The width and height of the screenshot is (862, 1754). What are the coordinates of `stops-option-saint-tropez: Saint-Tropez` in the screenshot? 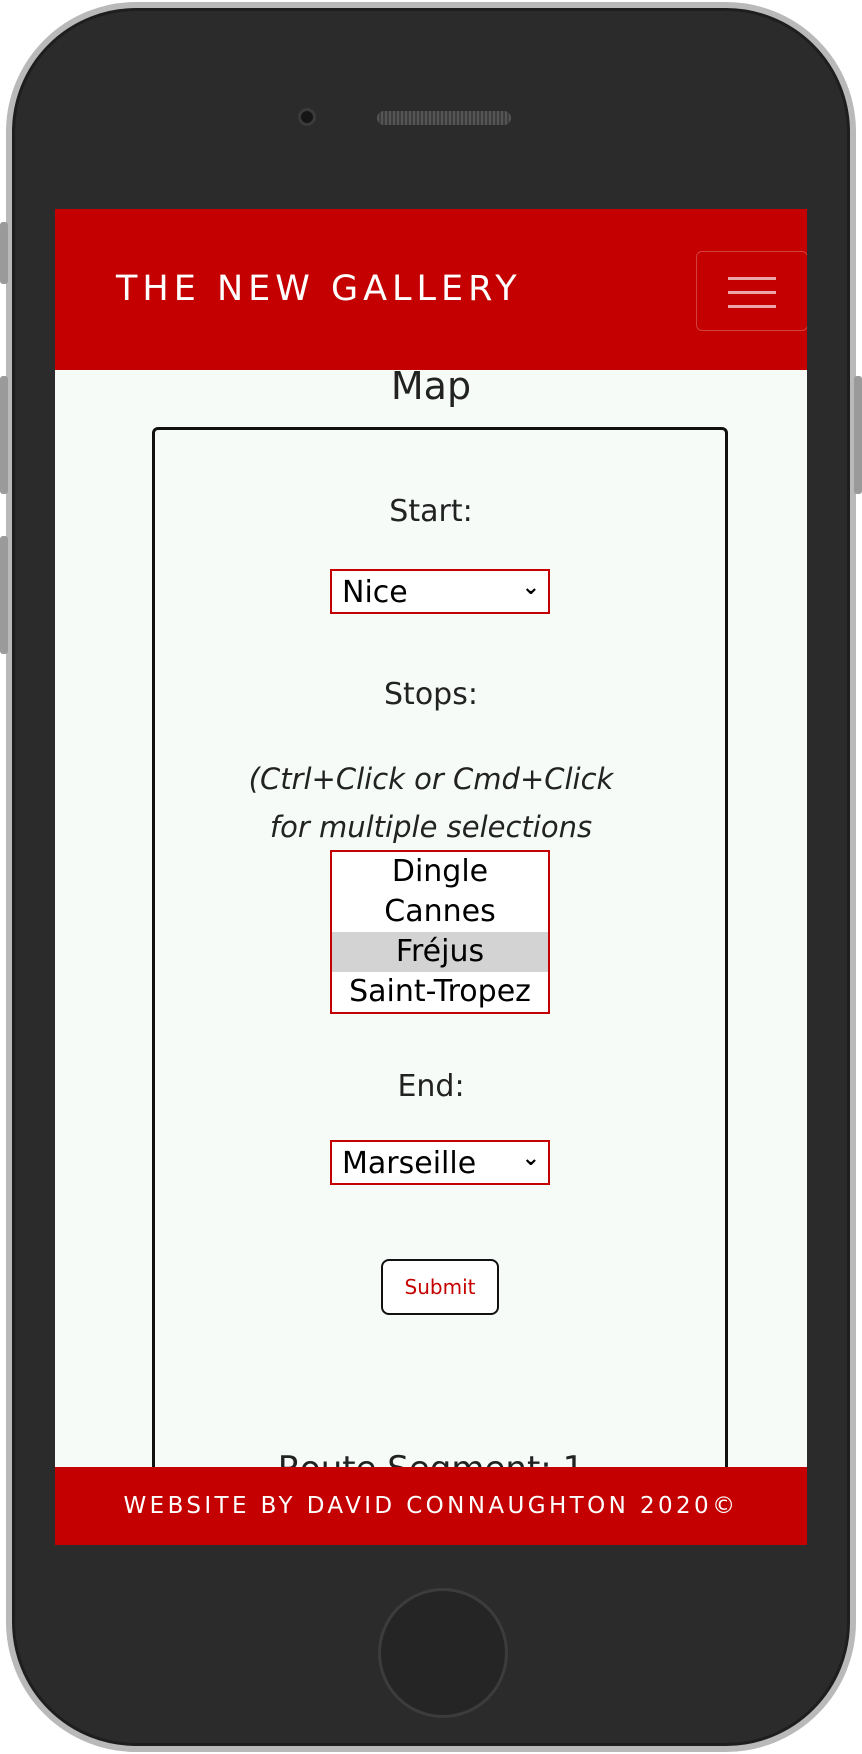 It's located at (440, 992).